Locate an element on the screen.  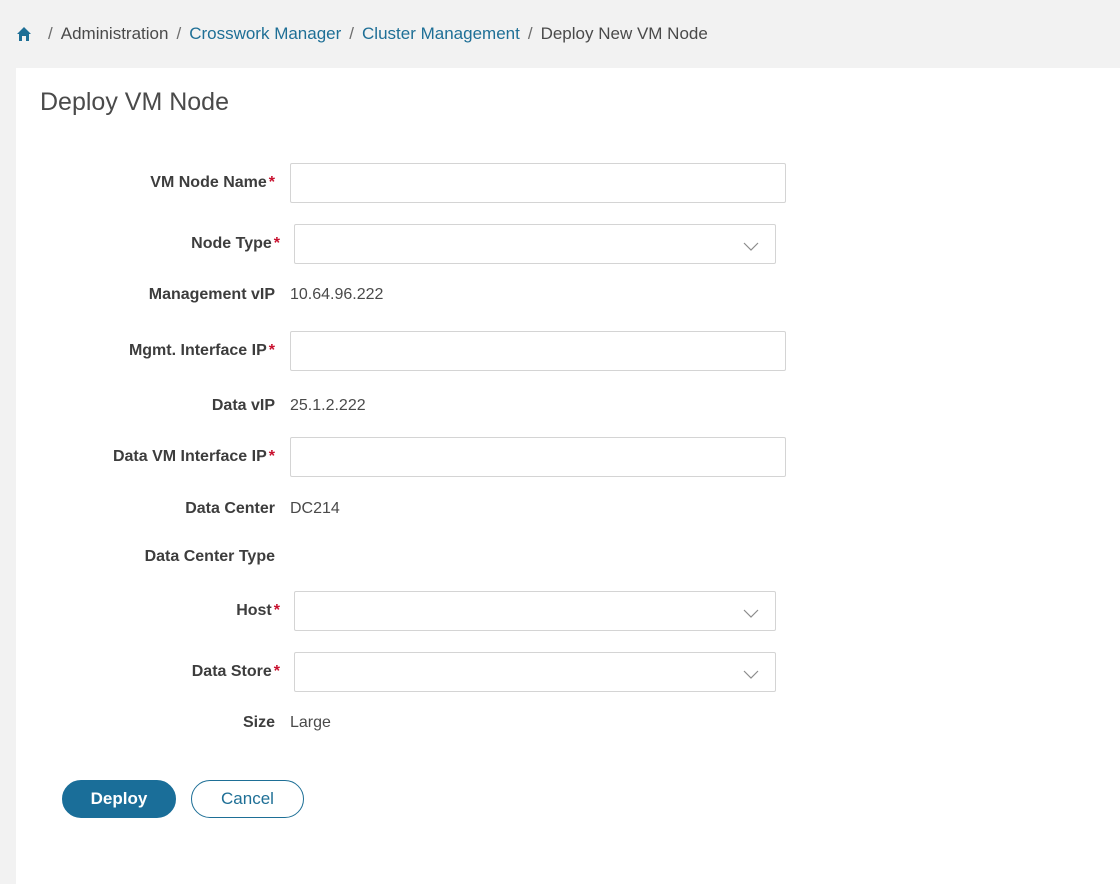
breadcrumb-crosswork-manager: Crosswork Manager is located at coordinates (265, 34).